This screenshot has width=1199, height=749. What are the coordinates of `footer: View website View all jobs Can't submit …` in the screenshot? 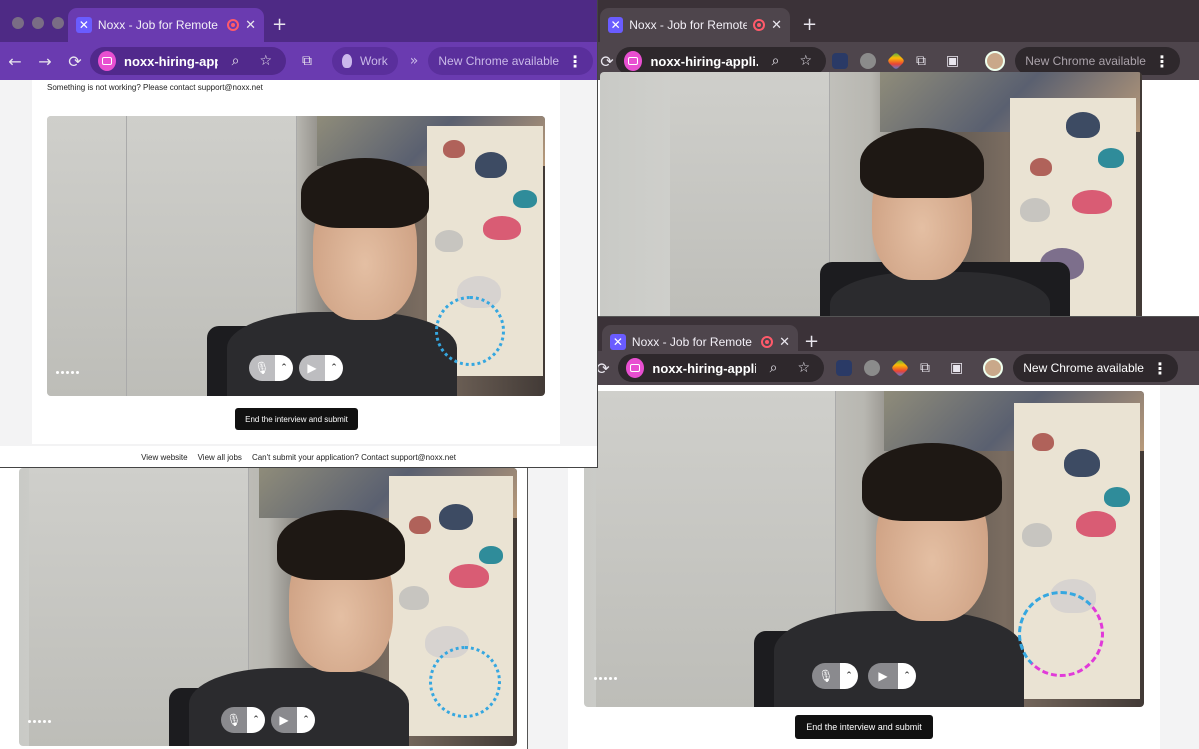 It's located at (298, 456).